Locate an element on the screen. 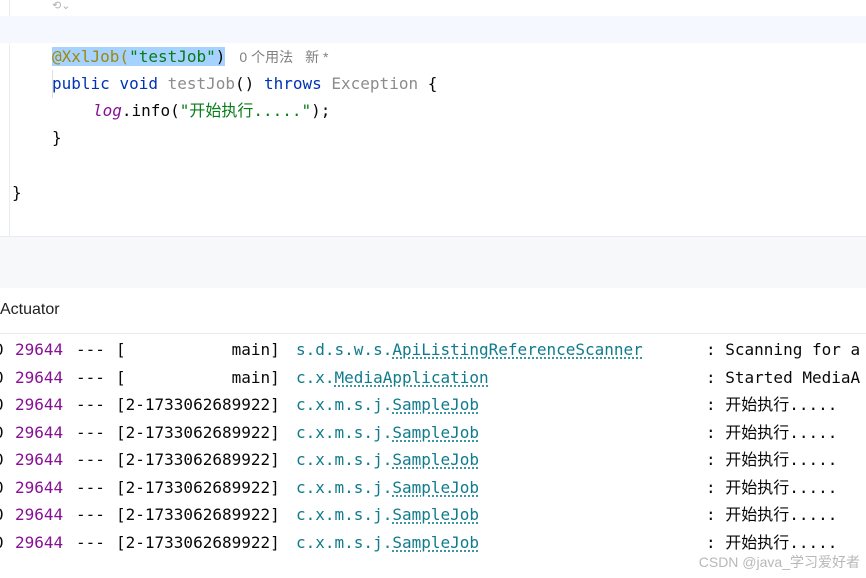  code-line-log: log.info("开始执行....."); is located at coordinates (433, 95).